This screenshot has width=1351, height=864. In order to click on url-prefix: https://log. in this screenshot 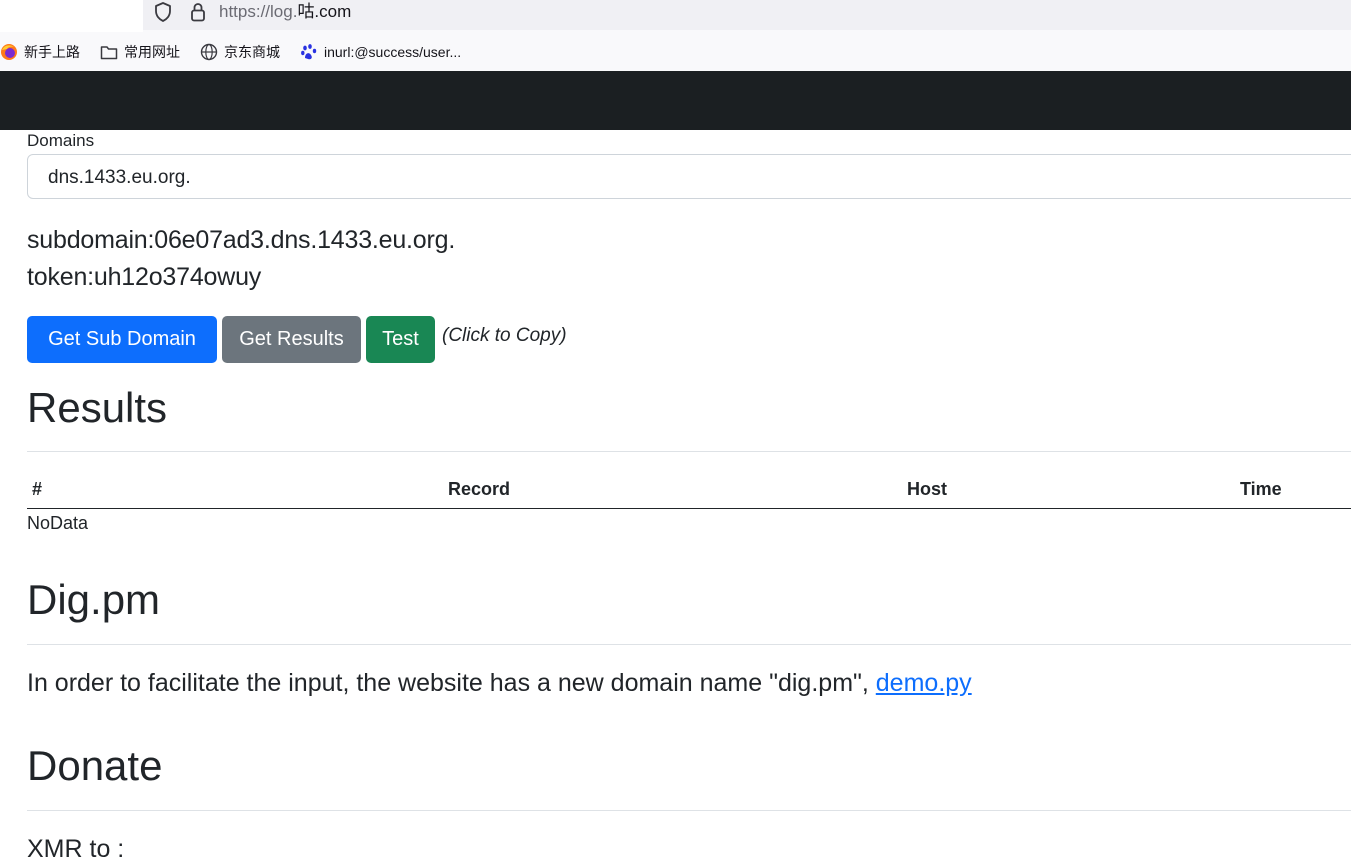, I will do `click(258, 11)`.